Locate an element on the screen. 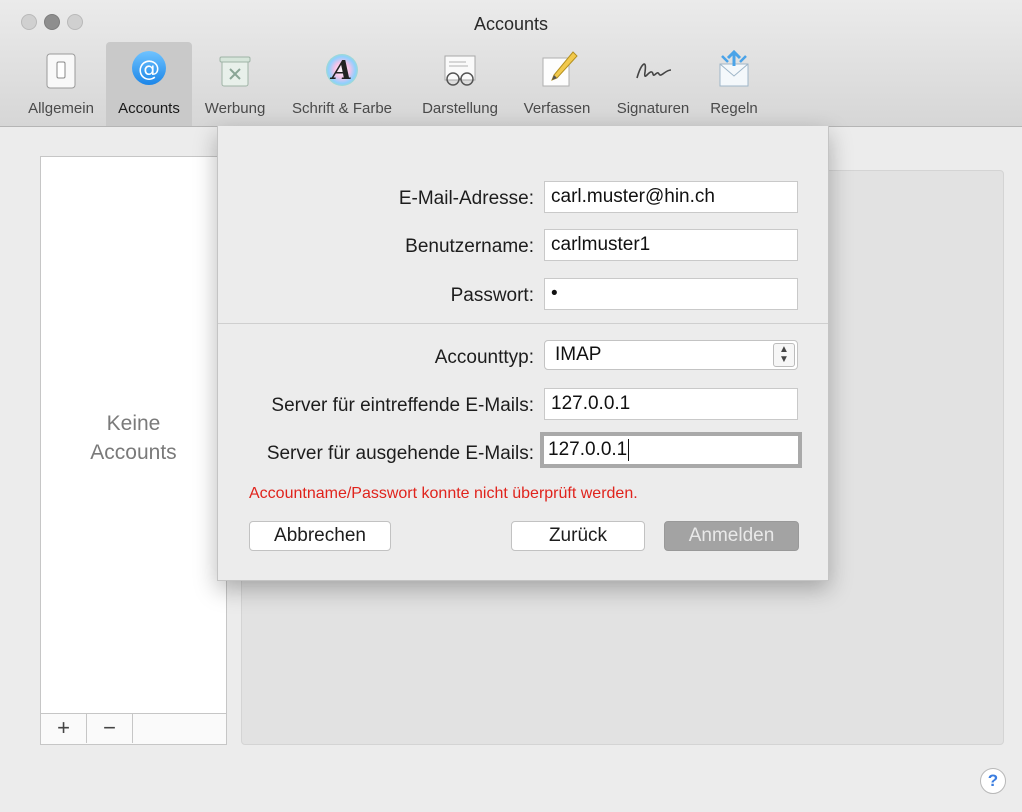 The width and height of the screenshot is (1022, 812). help-button: ? is located at coordinates (993, 781).